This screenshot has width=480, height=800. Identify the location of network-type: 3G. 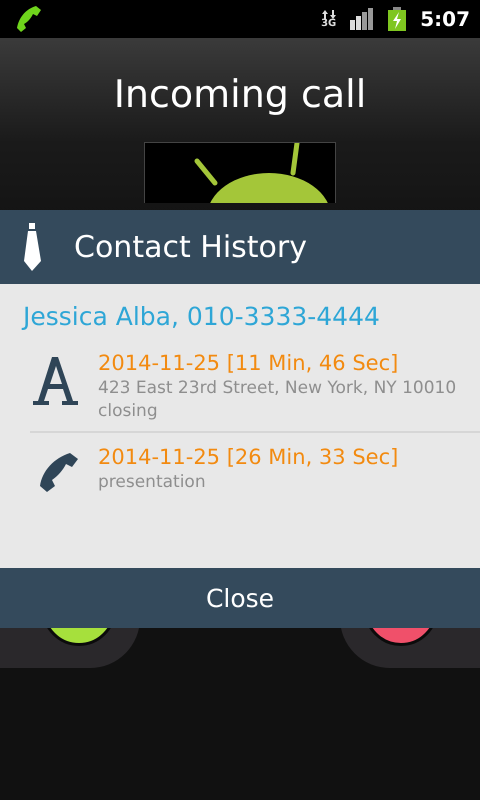
(328, 23).